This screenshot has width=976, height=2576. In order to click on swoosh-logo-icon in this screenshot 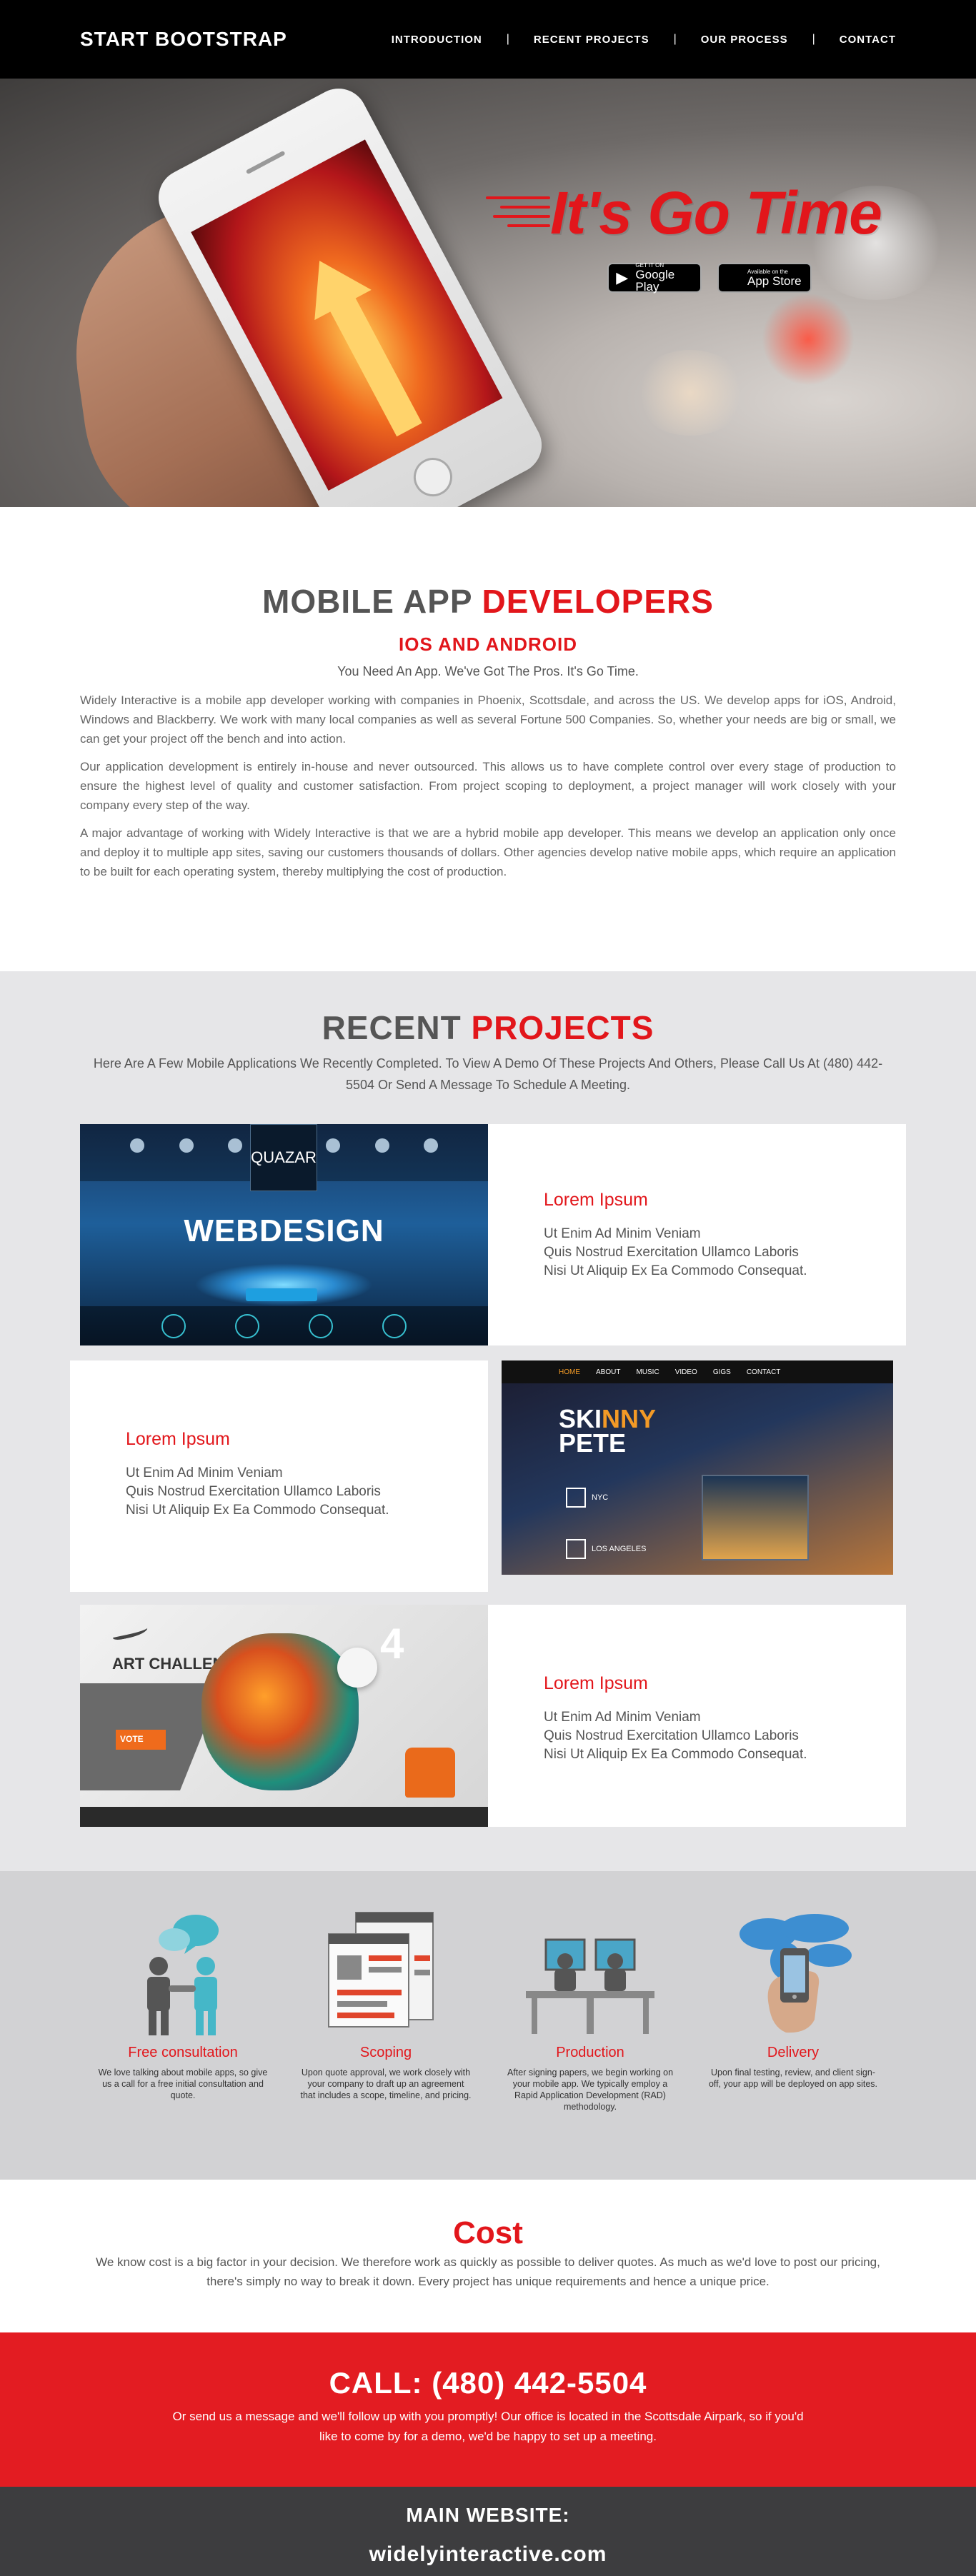, I will do `click(130, 1632)`.